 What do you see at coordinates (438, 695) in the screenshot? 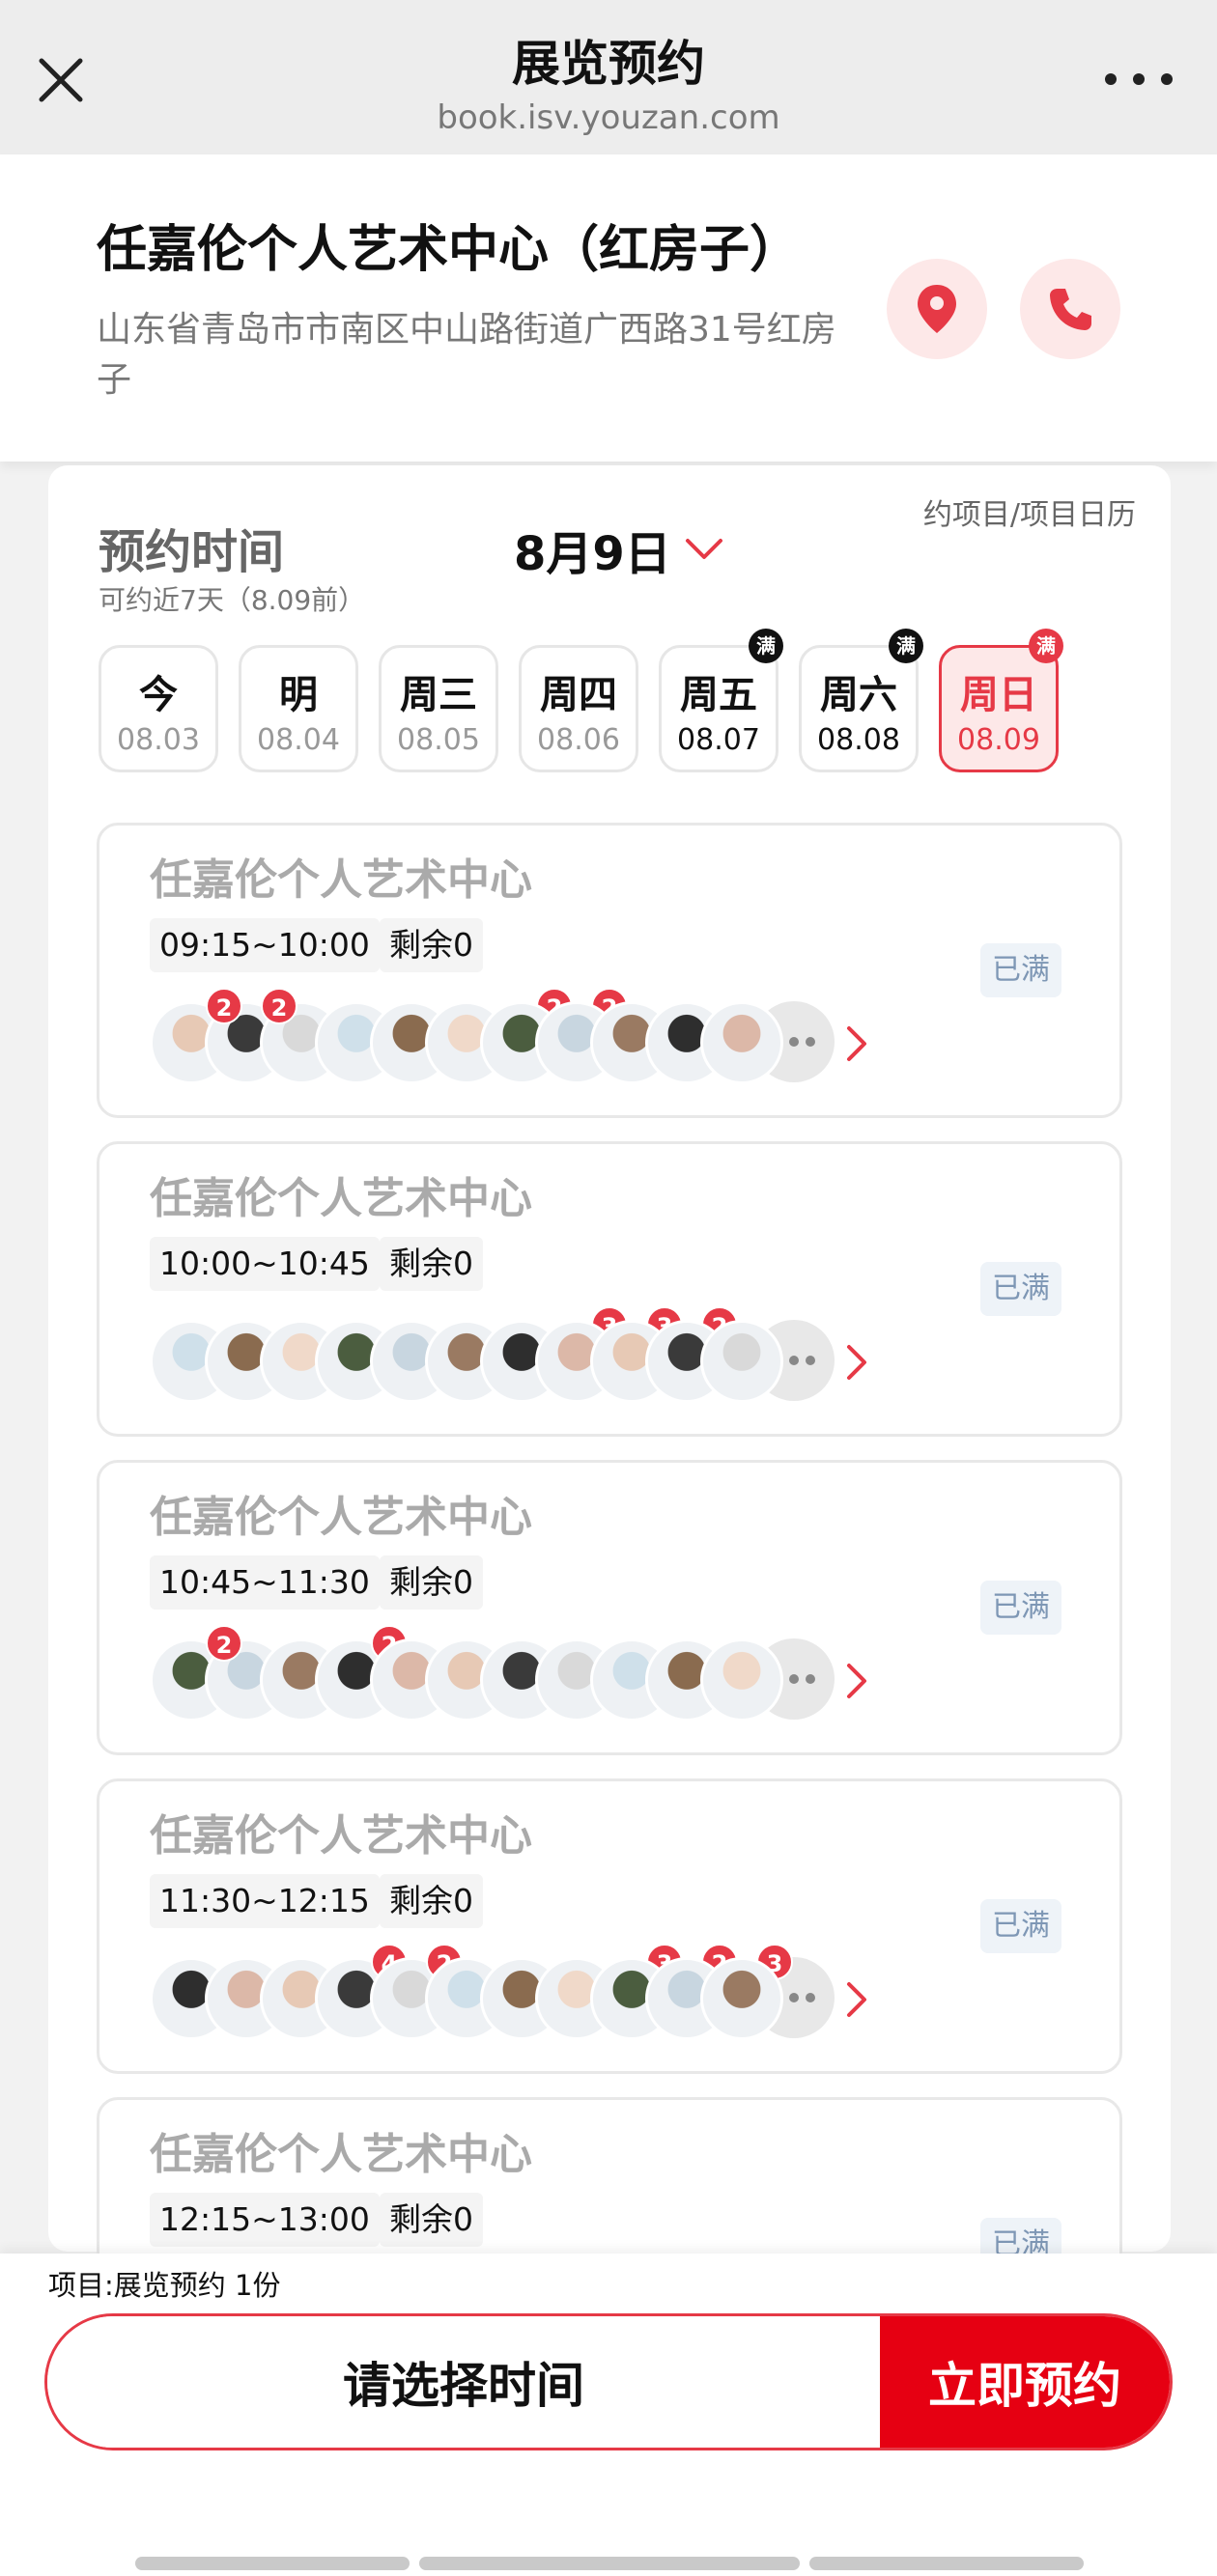
I see `day-weekday: 周三` at bounding box center [438, 695].